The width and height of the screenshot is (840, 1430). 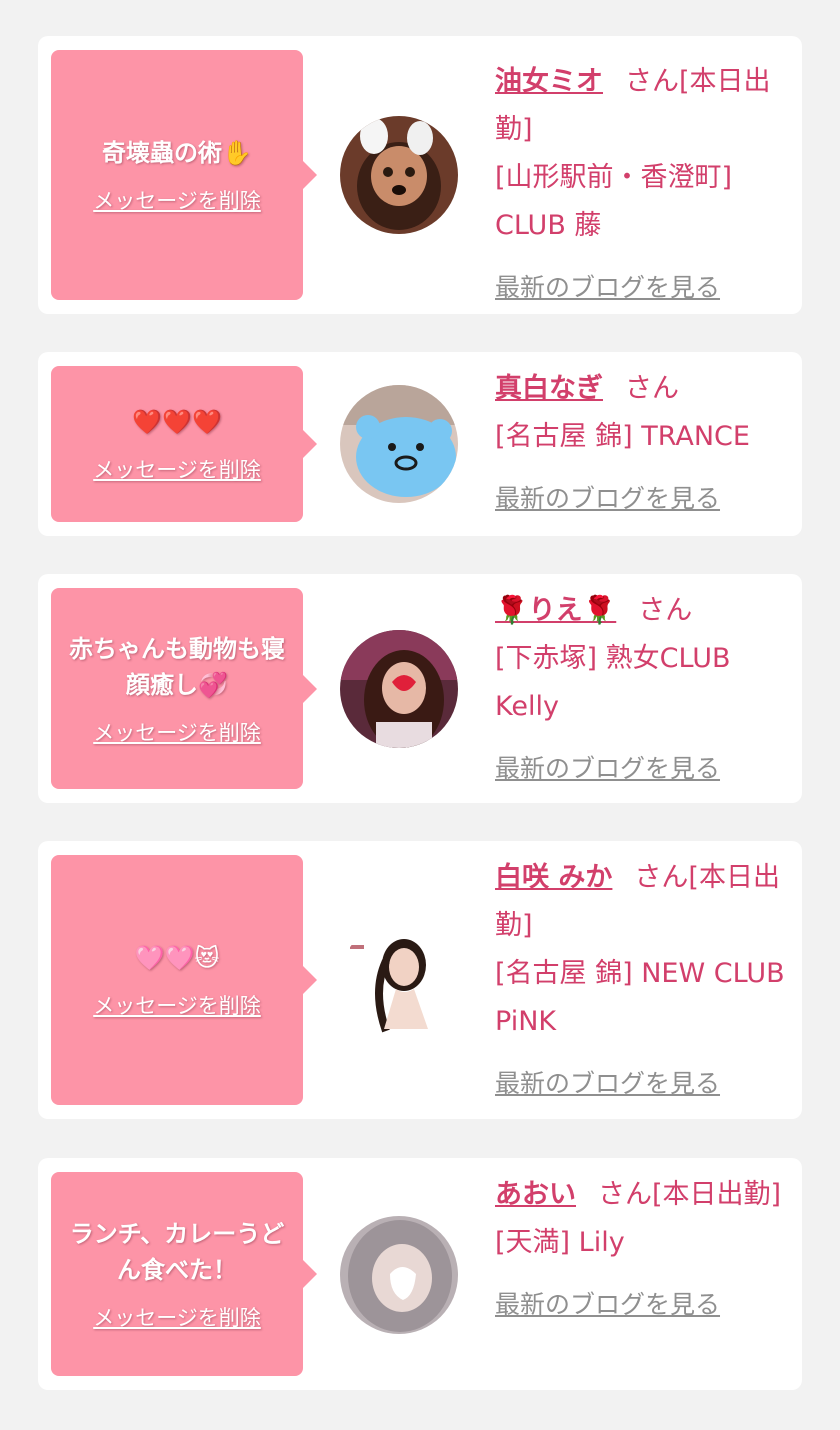 What do you see at coordinates (690, 1194) in the screenshot?
I see `honorific: さん[本日出勤]` at bounding box center [690, 1194].